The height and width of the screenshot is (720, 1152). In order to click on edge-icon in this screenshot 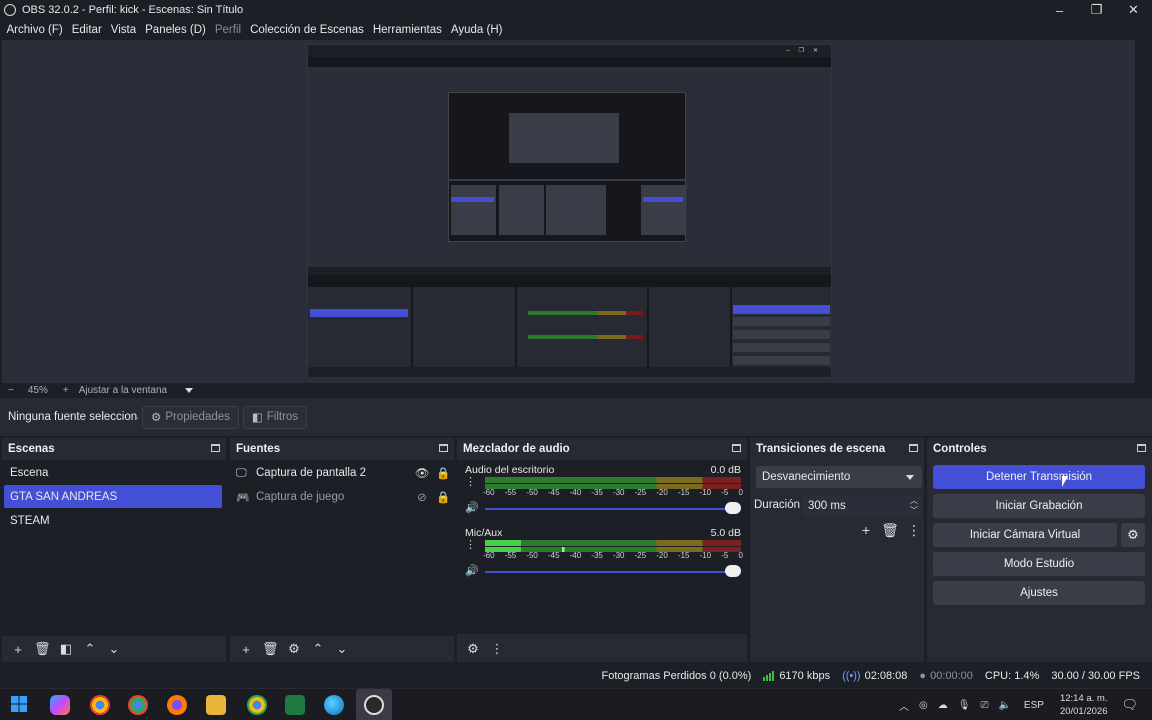, I will do `click(334, 705)`.